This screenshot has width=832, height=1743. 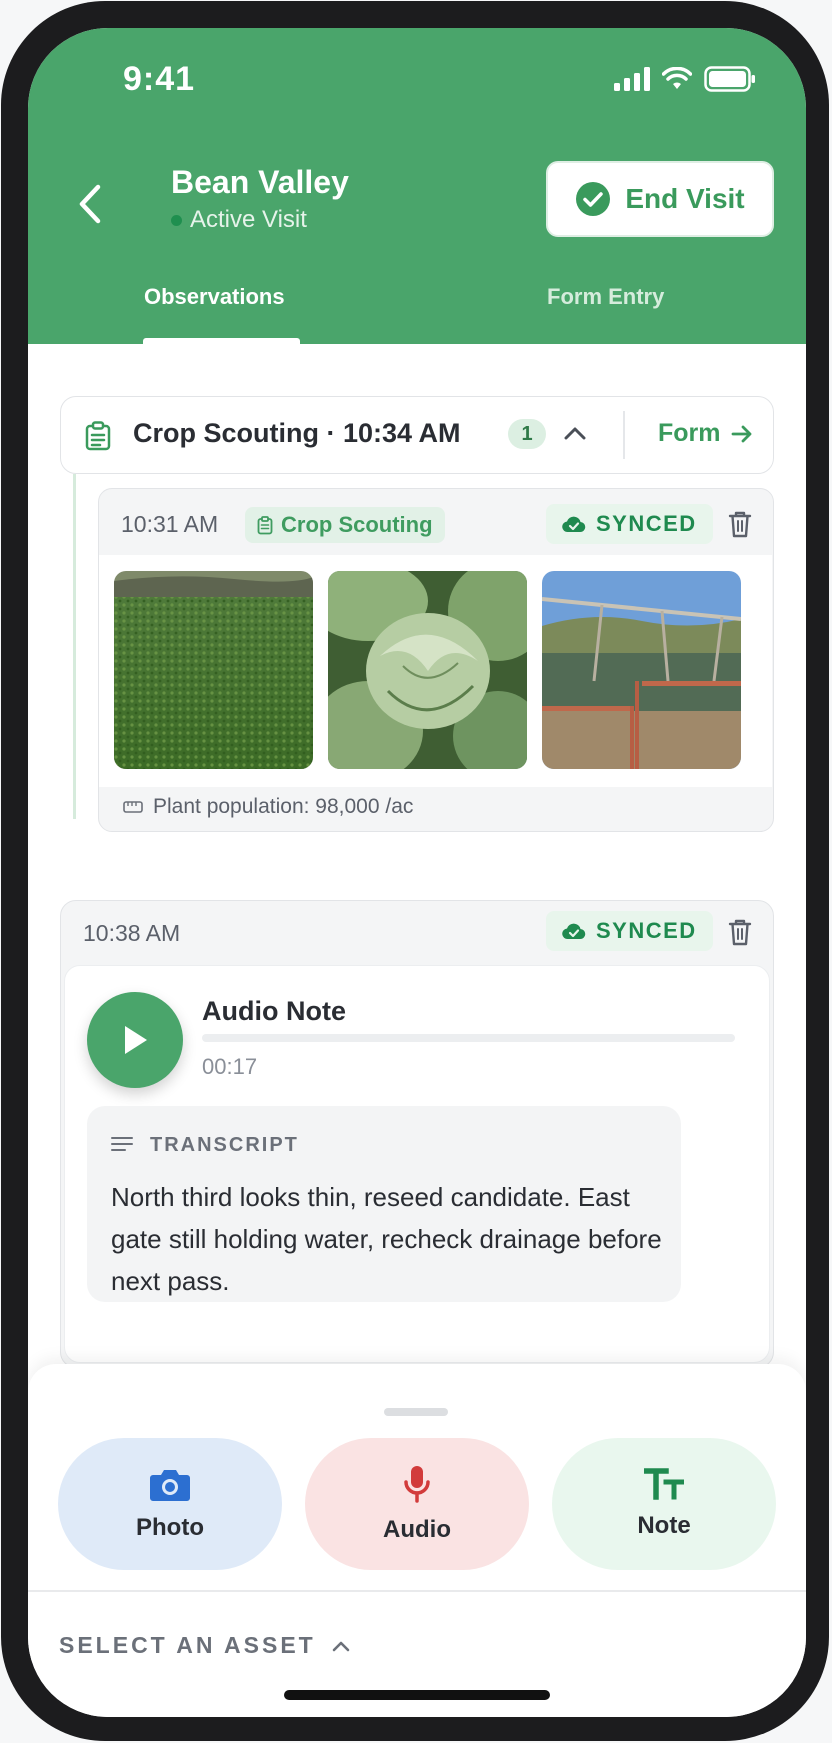 I want to click on photo-action-label: Photo, so click(x=170, y=1527).